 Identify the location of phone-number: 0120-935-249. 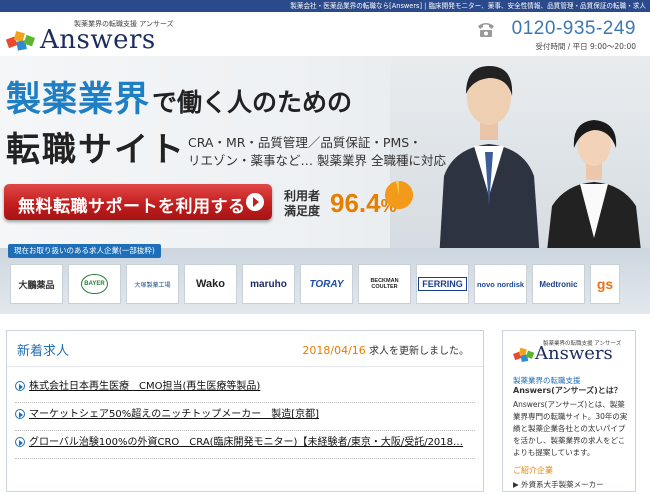
(573, 28).